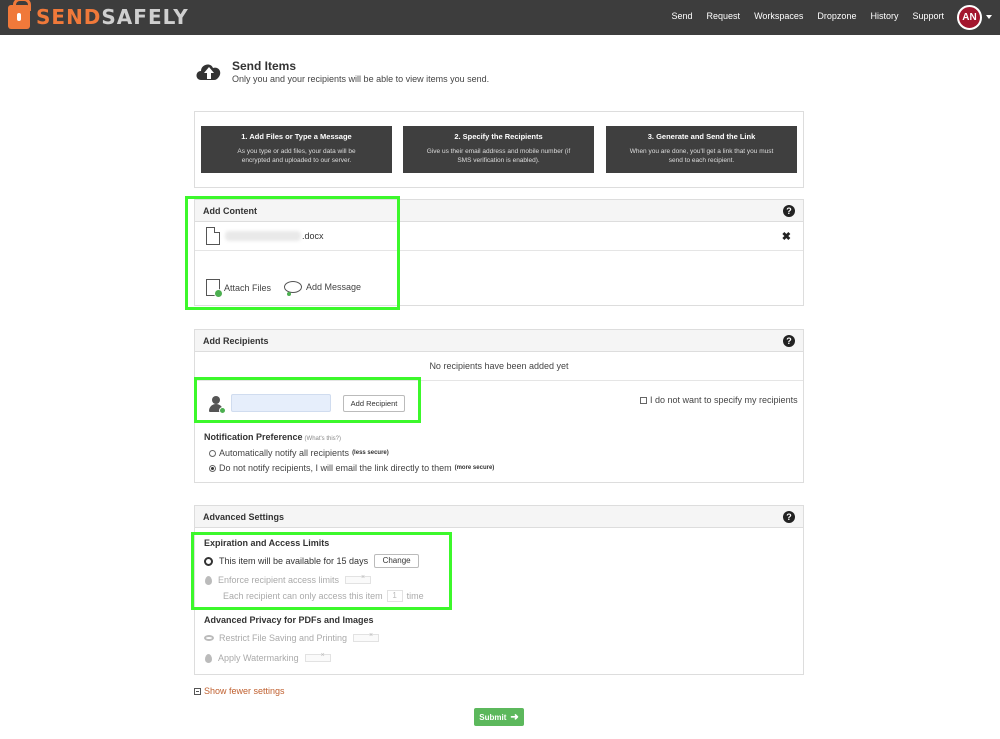 This screenshot has height=739, width=1000. Describe the element at coordinates (370, 453) in the screenshot. I see `auto-notify-note: (less secure)` at that location.